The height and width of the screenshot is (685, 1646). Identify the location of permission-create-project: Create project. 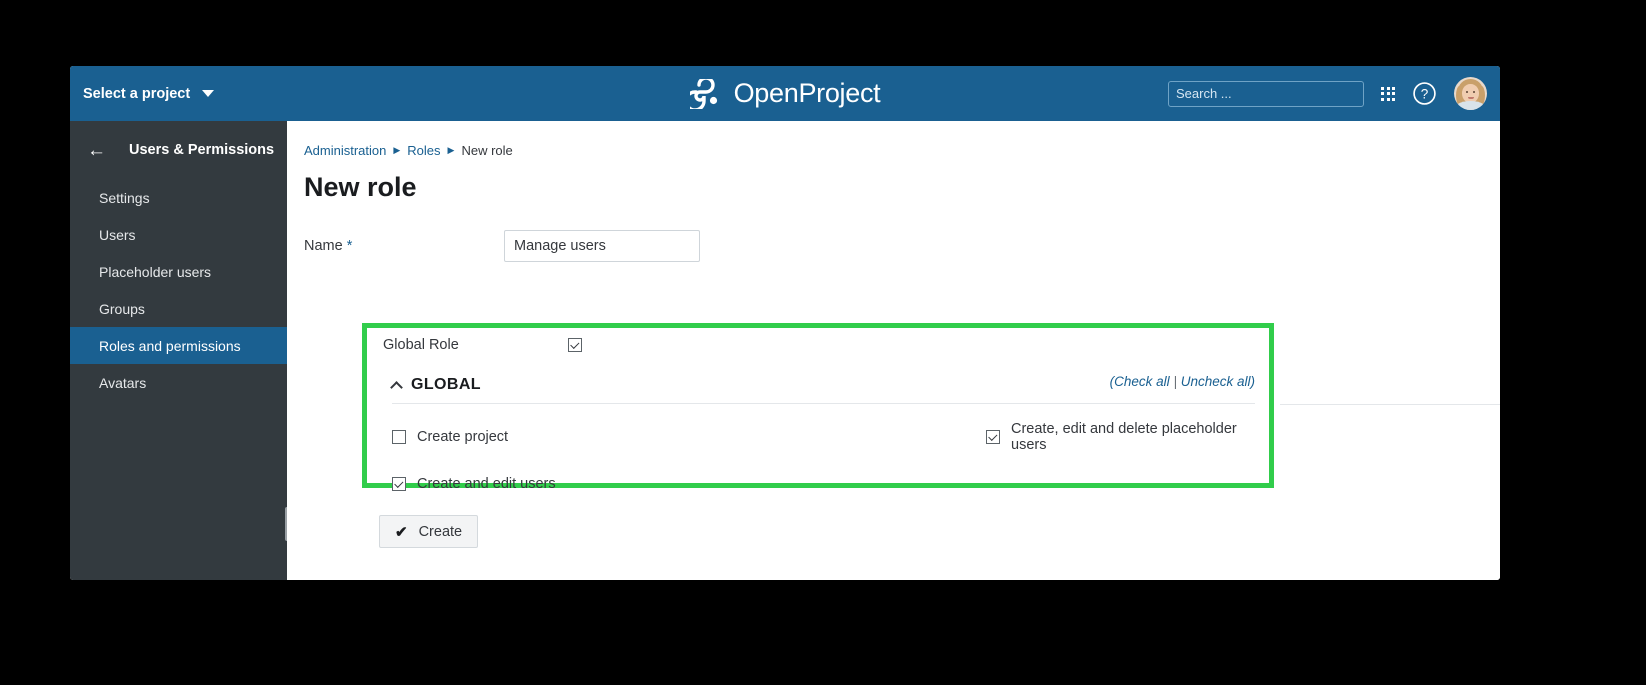
(689, 437).